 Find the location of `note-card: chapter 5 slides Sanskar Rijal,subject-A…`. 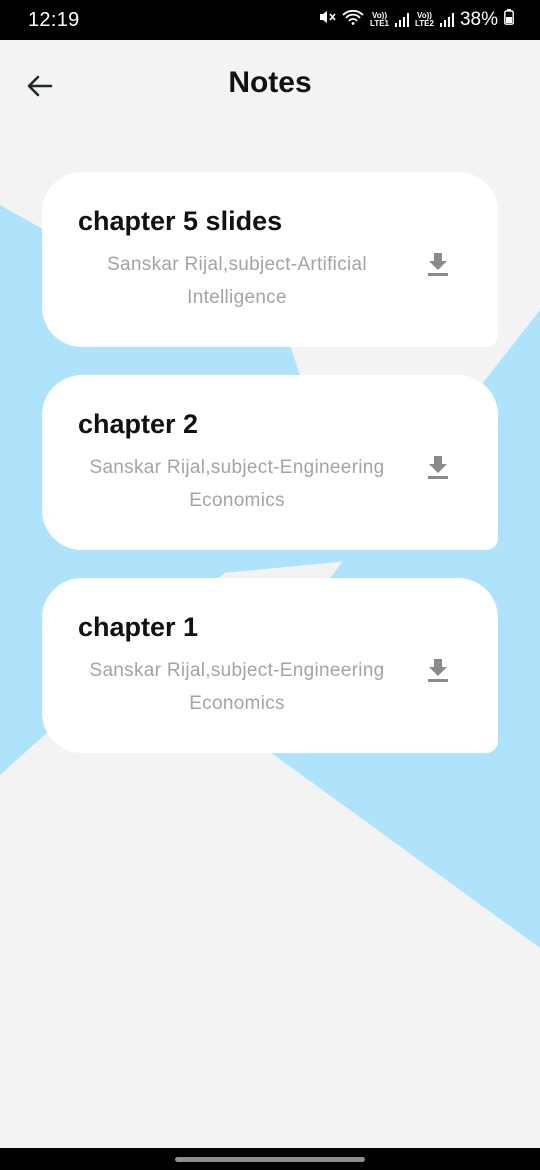

note-card: chapter 5 slides Sanskar Rijal,subject-A… is located at coordinates (270, 259).